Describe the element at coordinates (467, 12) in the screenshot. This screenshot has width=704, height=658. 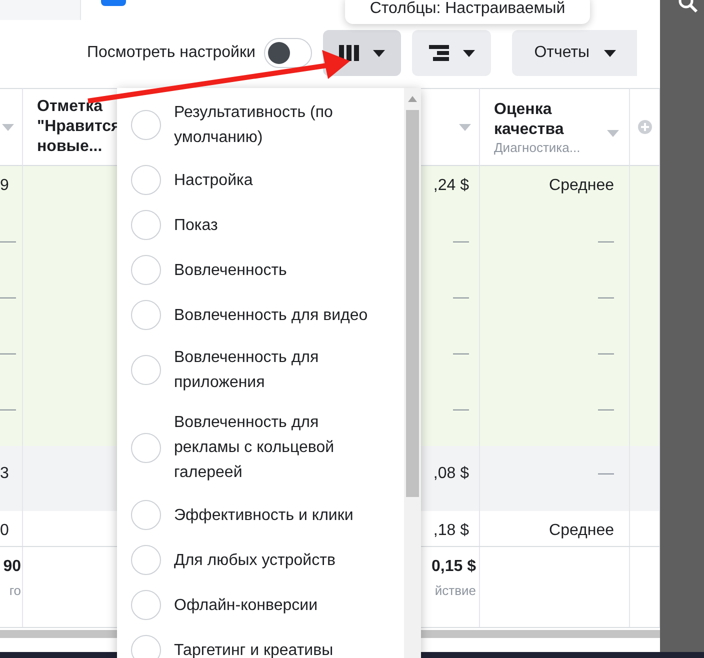
I see `tooltip: Столбцы: Настраиваемый` at that location.